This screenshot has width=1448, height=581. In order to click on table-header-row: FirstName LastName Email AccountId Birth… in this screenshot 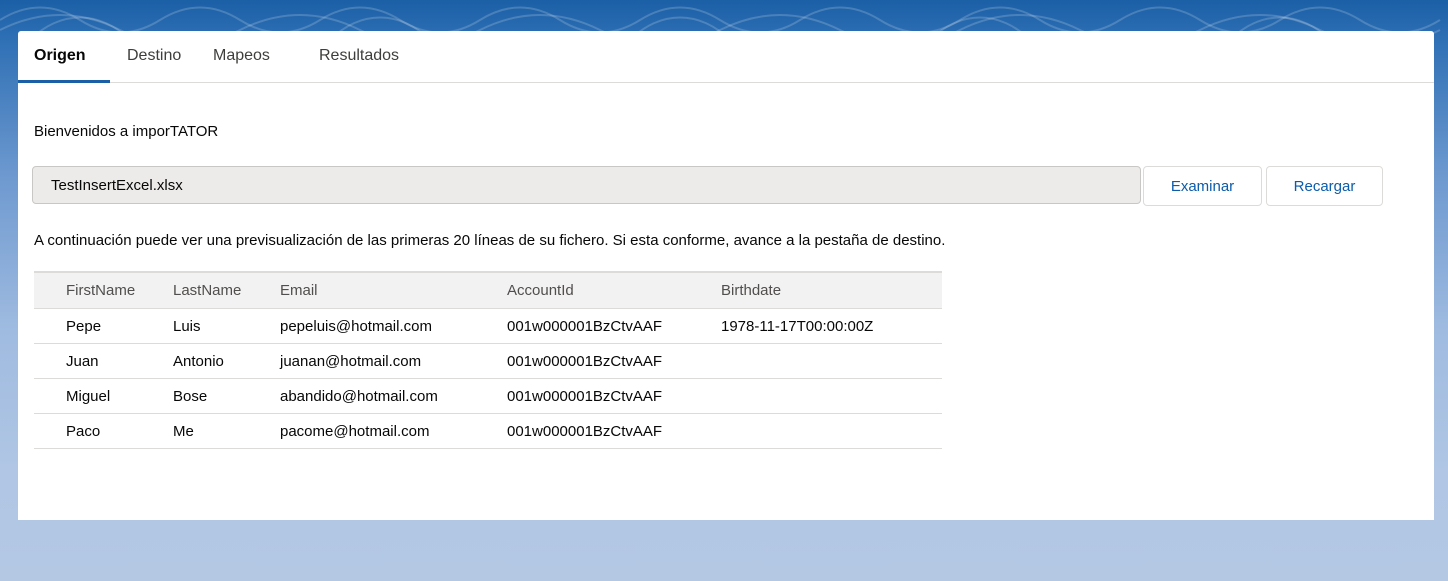, I will do `click(488, 290)`.